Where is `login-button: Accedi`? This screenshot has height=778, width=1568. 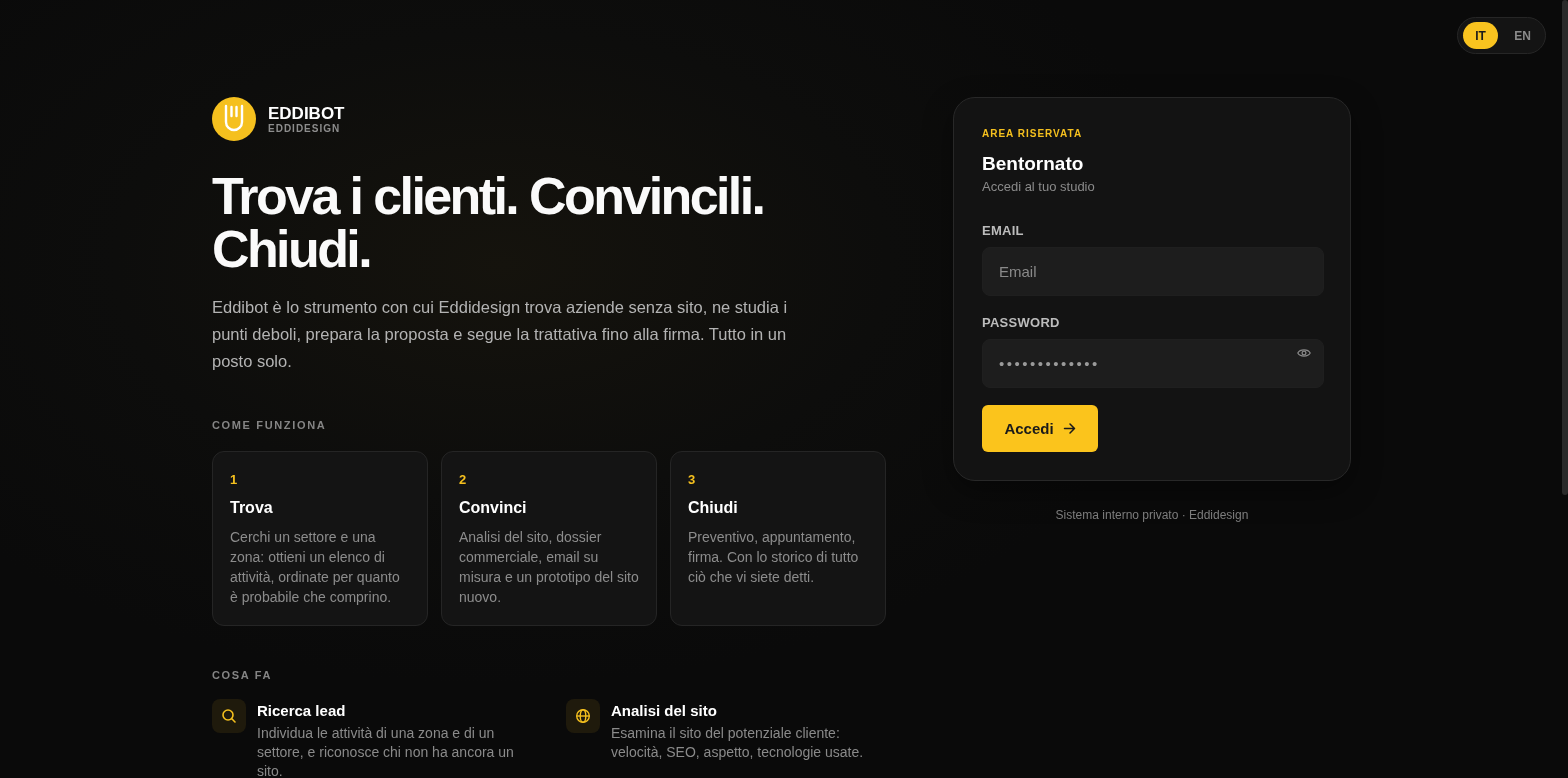
login-button: Accedi is located at coordinates (1040, 428).